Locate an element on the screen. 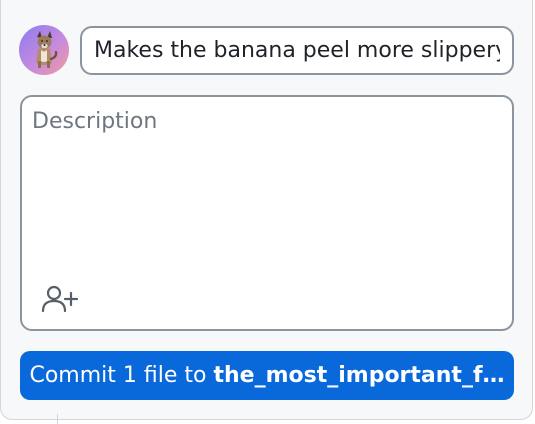 This screenshot has height=424, width=535. dog-avatar-icon is located at coordinates (44, 50).